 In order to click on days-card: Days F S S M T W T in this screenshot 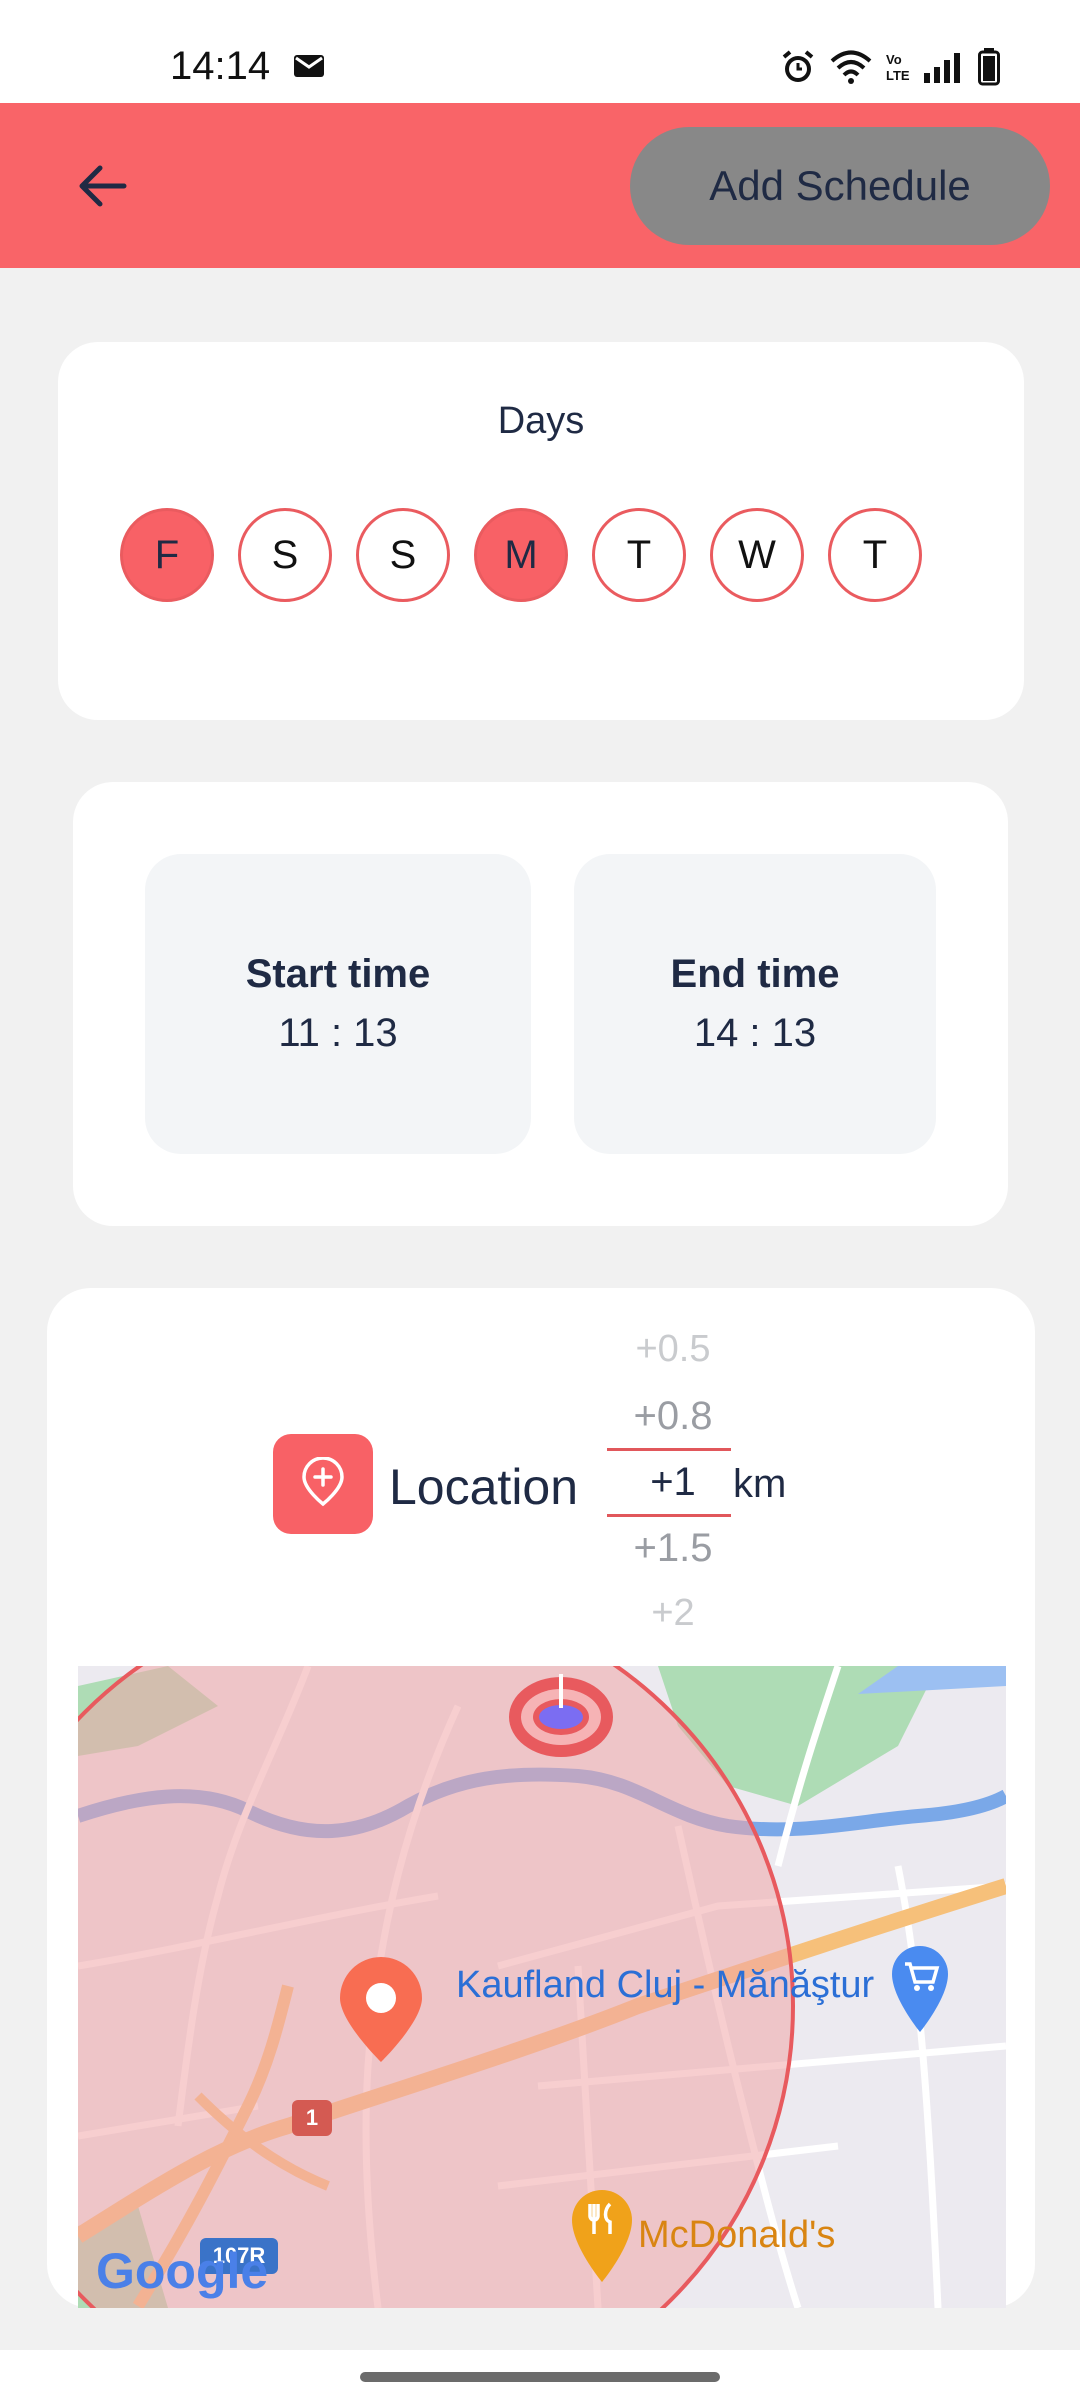, I will do `click(541, 531)`.